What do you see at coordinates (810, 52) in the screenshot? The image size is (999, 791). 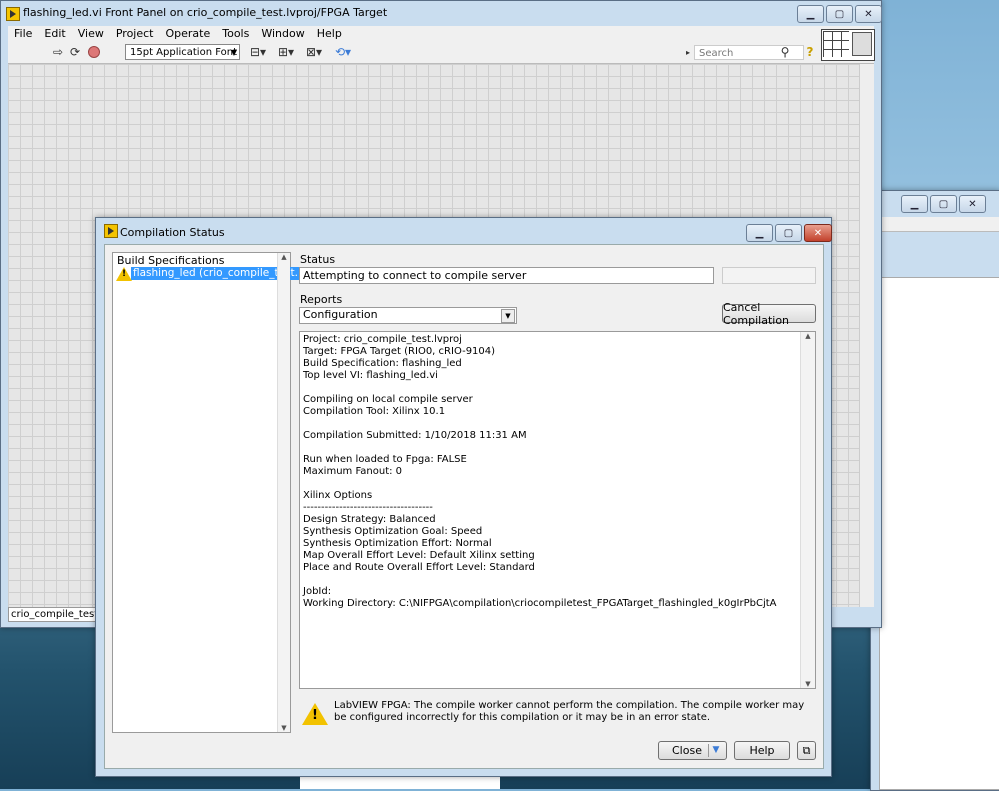 I see `help-icon: ?` at bounding box center [810, 52].